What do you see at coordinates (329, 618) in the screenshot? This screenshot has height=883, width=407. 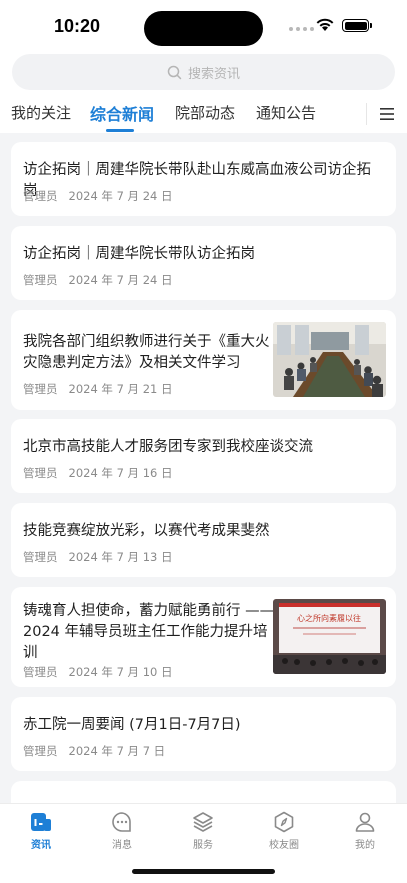 I see `banner-text: 心之所向素履以往` at bounding box center [329, 618].